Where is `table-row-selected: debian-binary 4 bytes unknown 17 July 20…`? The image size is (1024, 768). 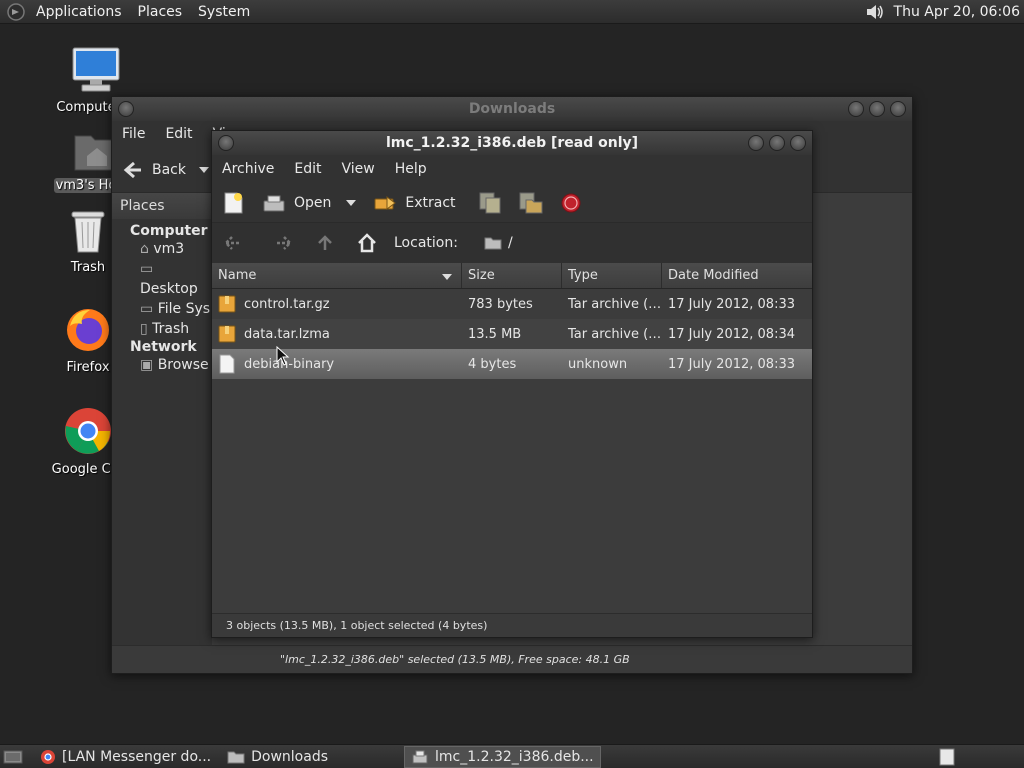
table-row-selected: debian-binary 4 bytes unknown 17 July 20… is located at coordinates (512, 364).